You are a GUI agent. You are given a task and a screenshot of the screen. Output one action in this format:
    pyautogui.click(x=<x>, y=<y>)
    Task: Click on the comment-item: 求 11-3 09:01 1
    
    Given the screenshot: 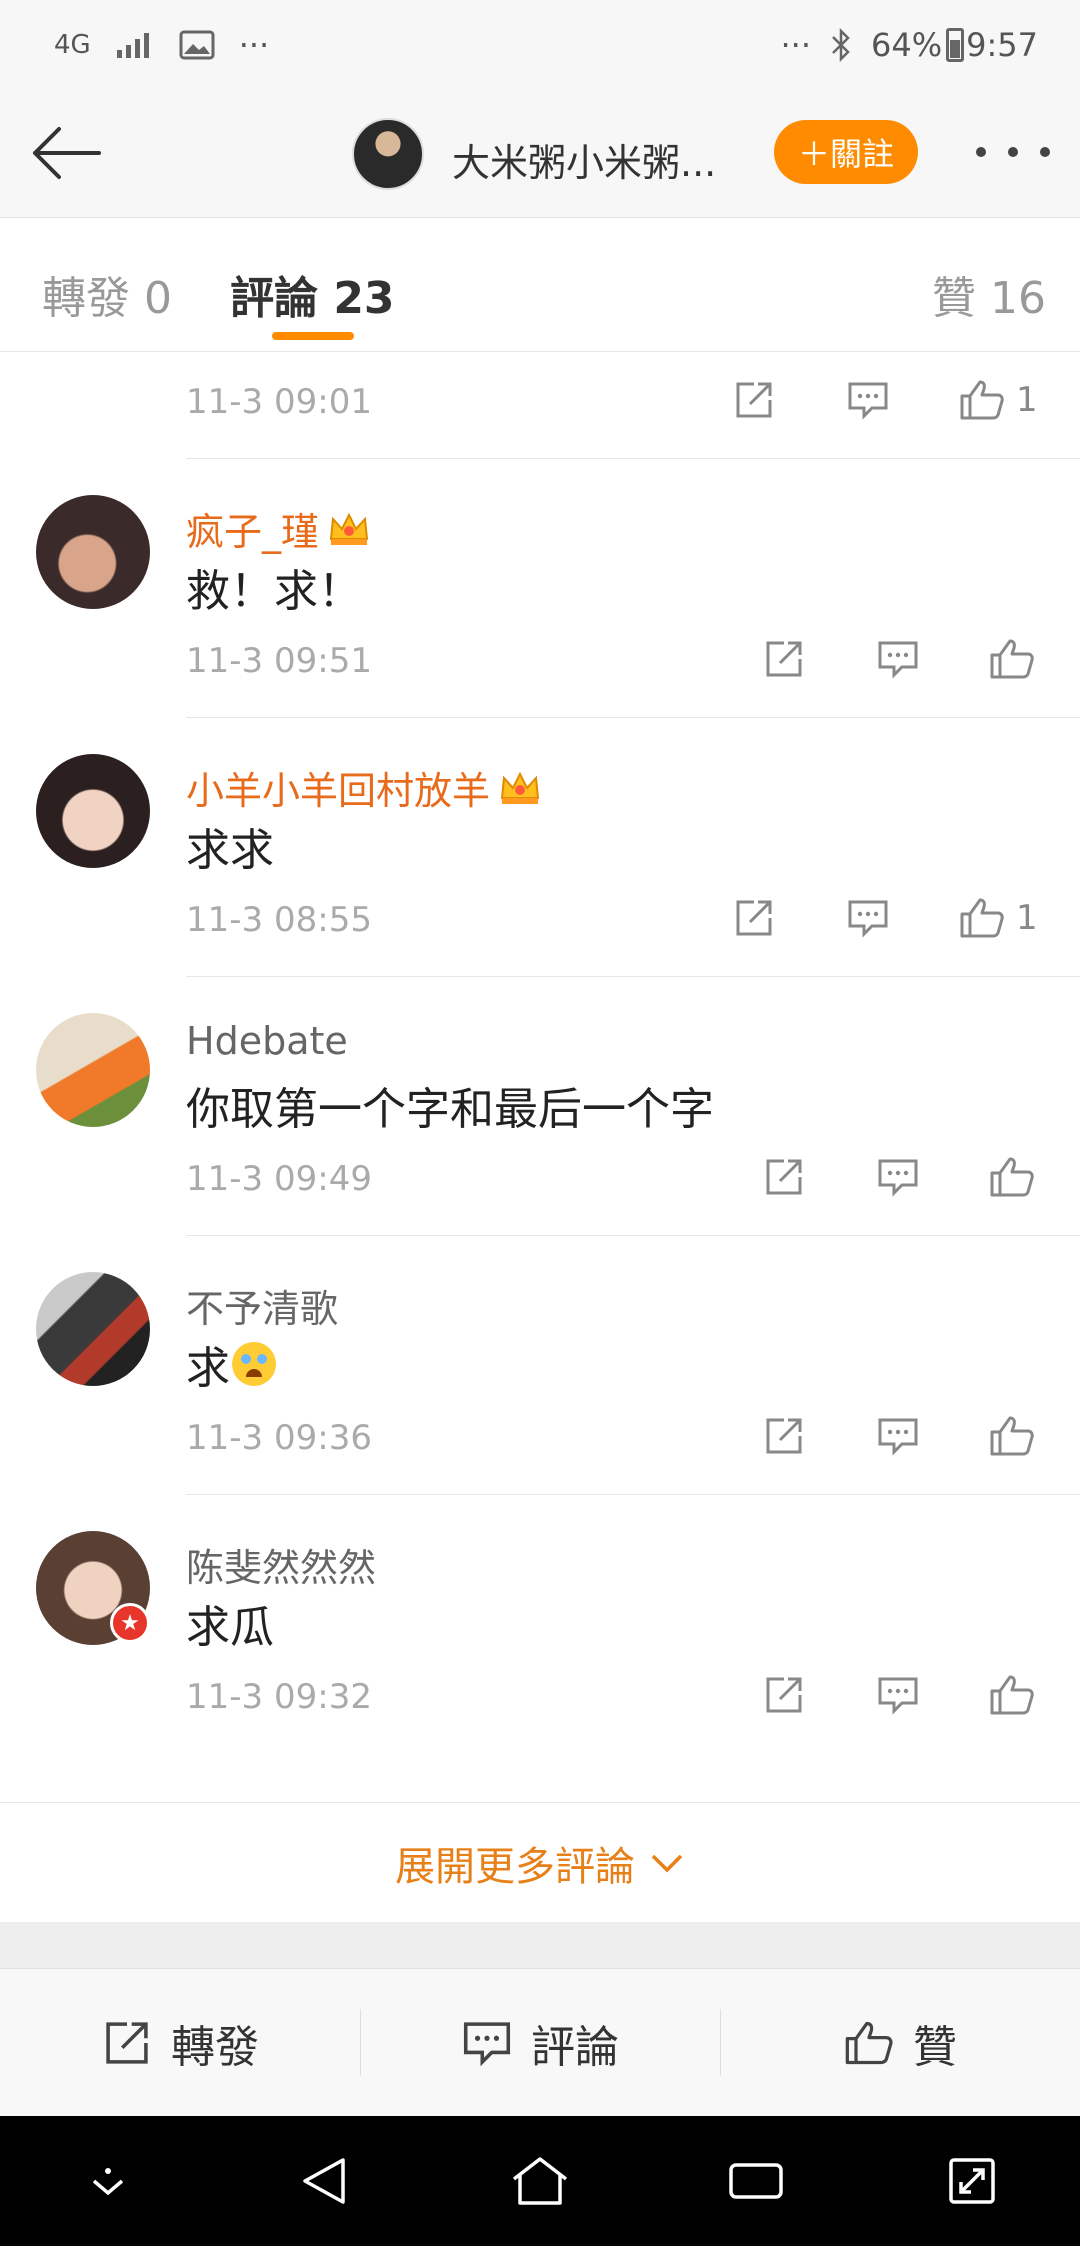 What is the action you would take?
    pyautogui.click(x=540, y=405)
    